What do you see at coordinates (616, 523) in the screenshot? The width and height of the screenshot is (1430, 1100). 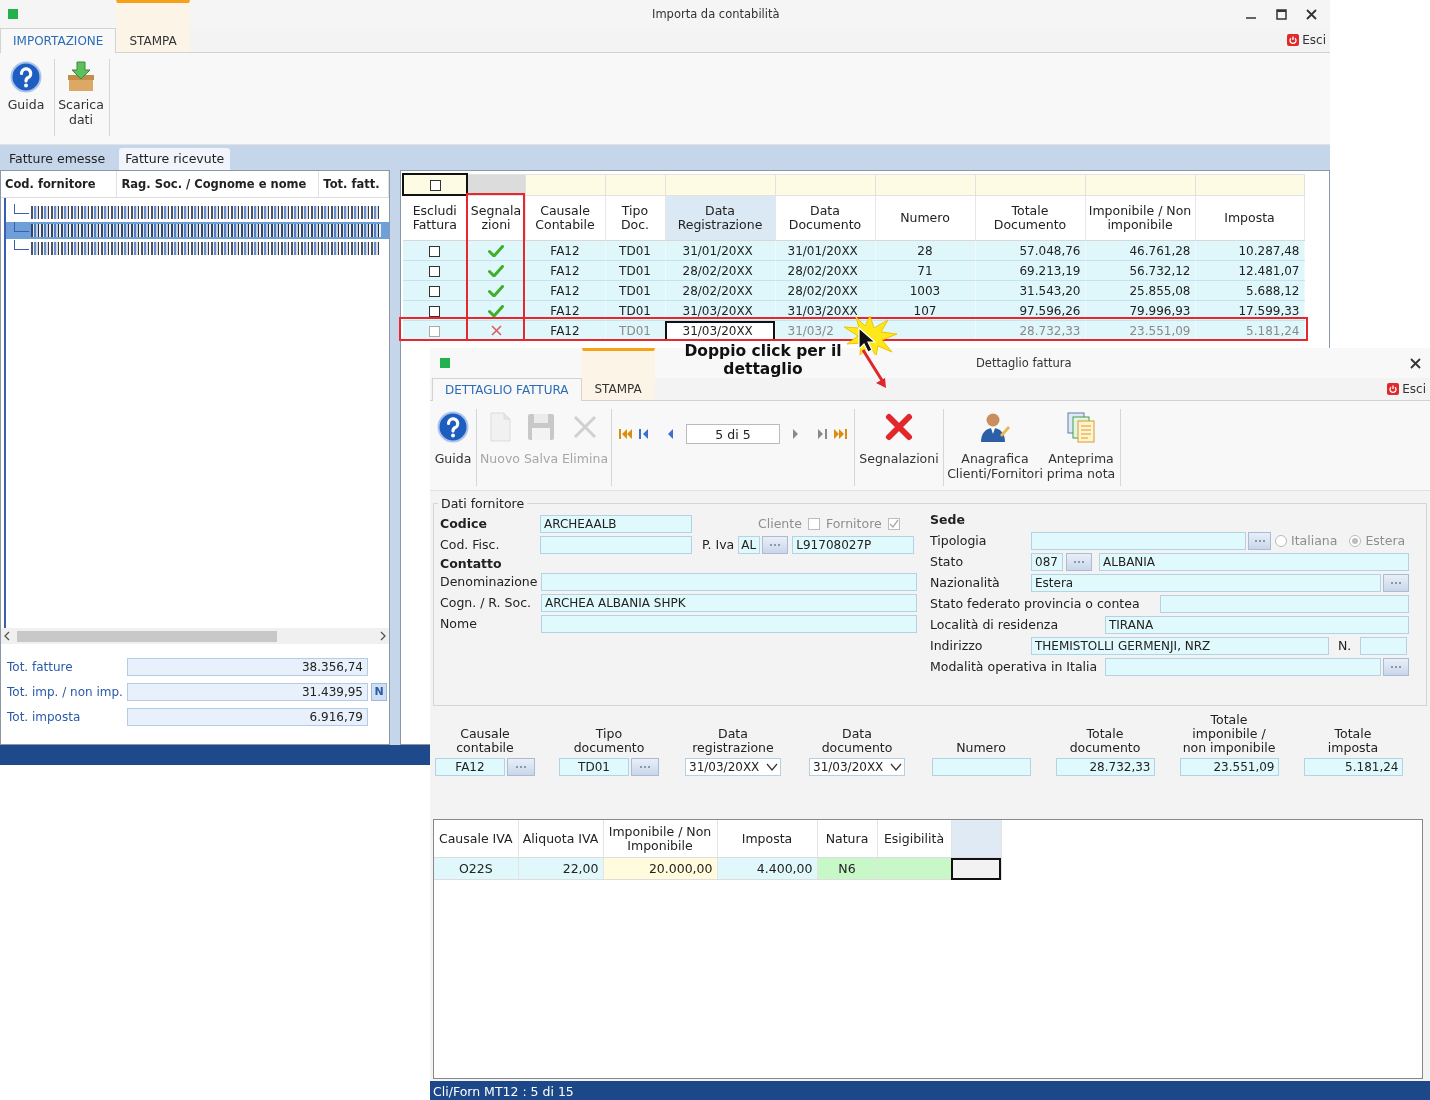 I see `input-field: ARCHEAALB` at bounding box center [616, 523].